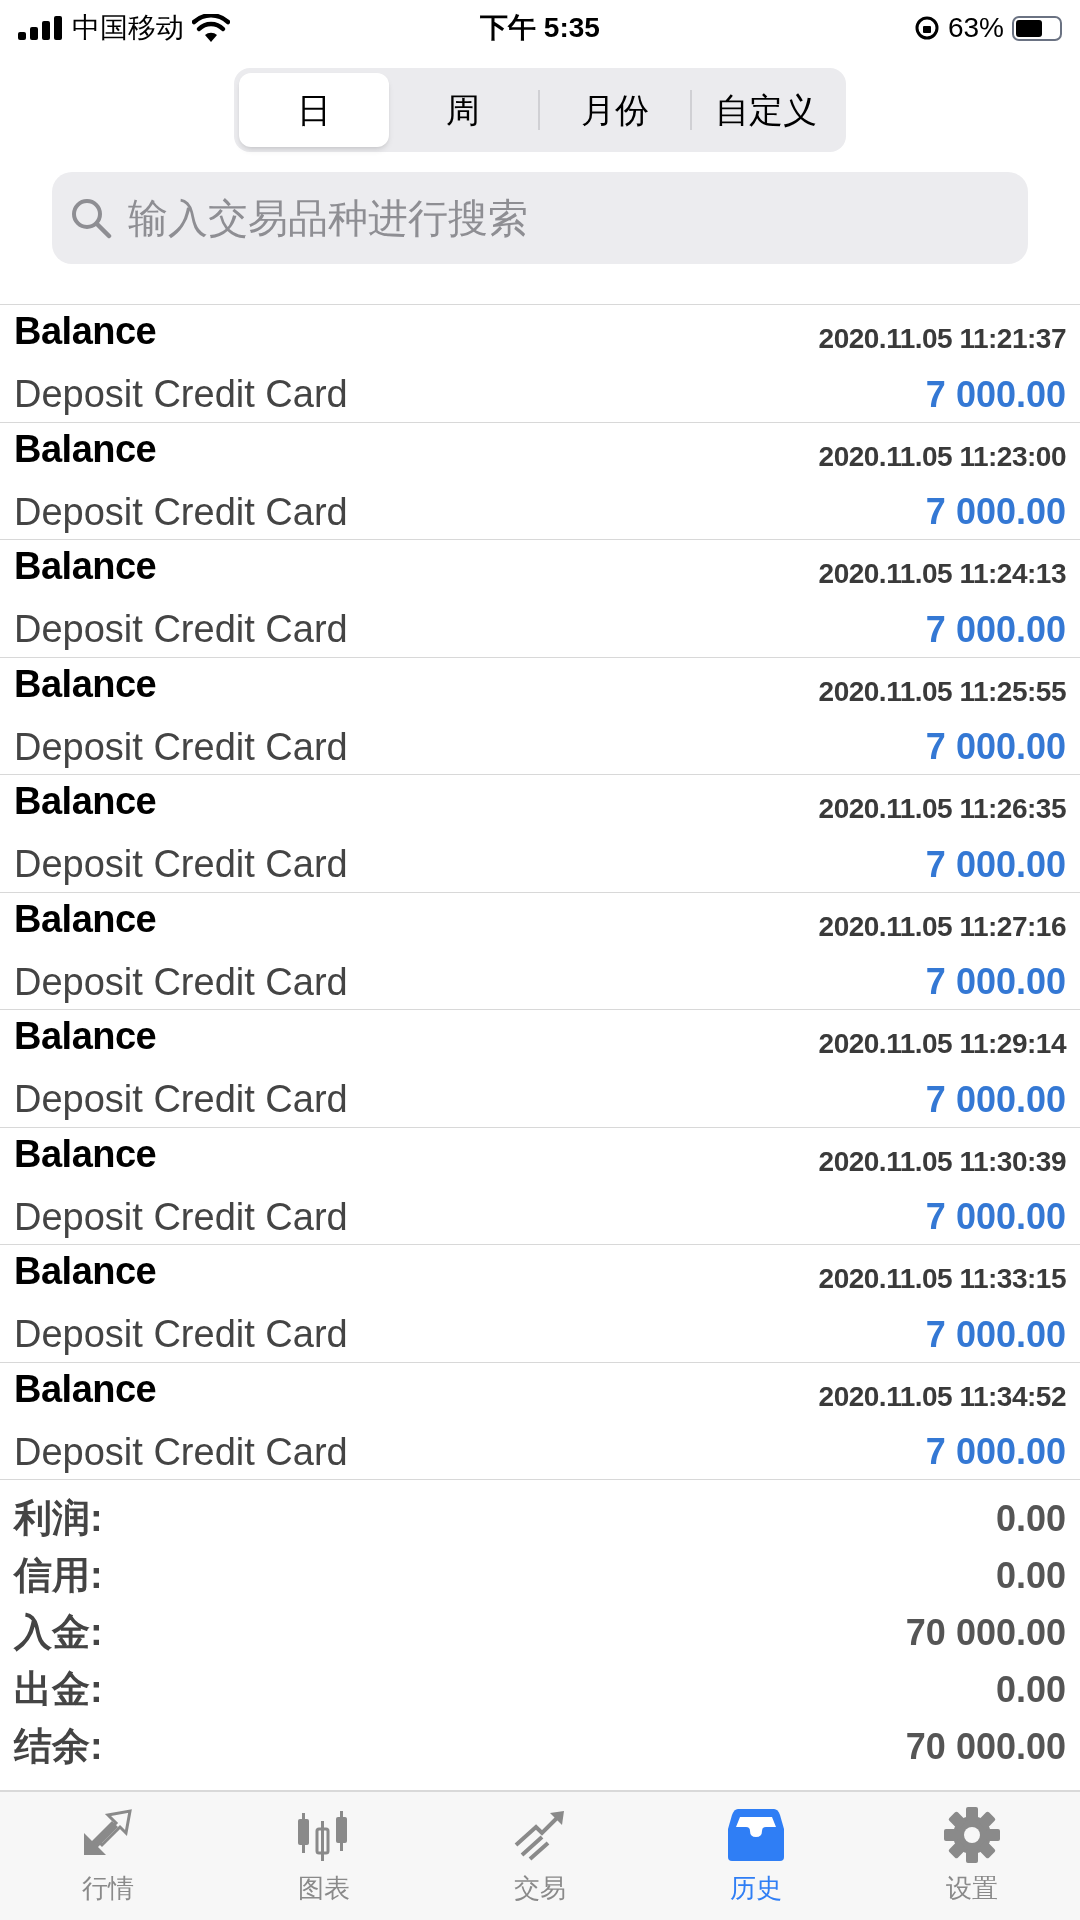 The height and width of the screenshot is (1920, 1080). Describe the element at coordinates (463, 110) in the screenshot. I see `segment-tab: 周` at that location.